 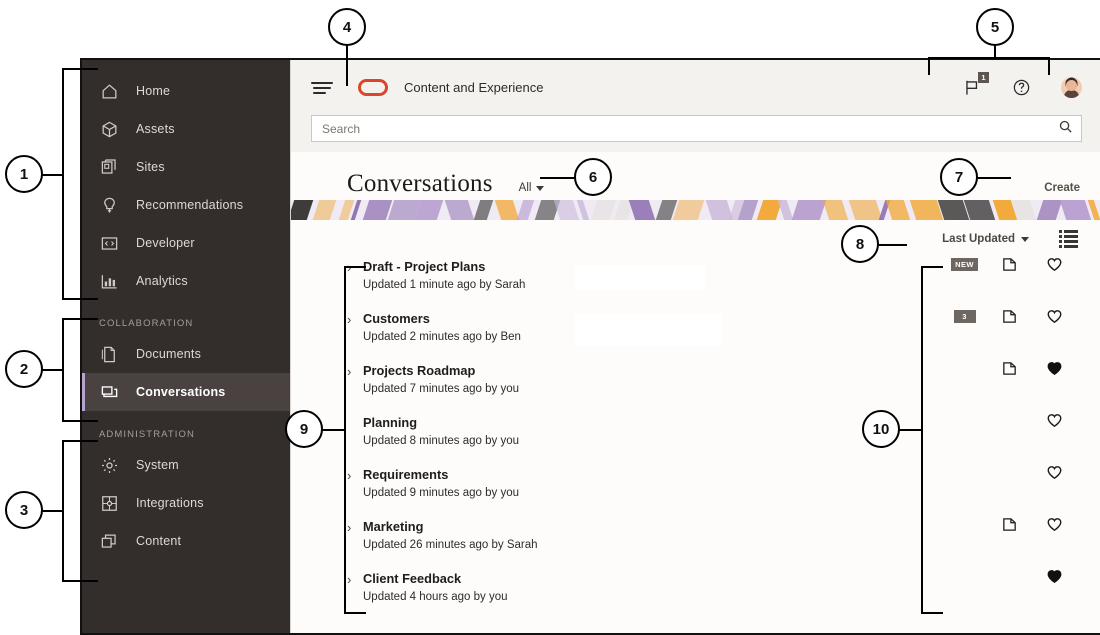 I want to click on callout-5-bracket, so click(x=989, y=58).